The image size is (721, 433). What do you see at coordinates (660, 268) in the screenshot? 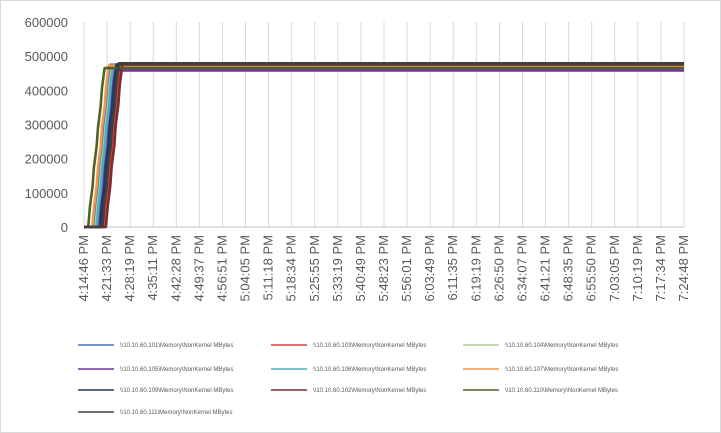
I see `x-tick-label: 7:17:34 PM` at bounding box center [660, 268].